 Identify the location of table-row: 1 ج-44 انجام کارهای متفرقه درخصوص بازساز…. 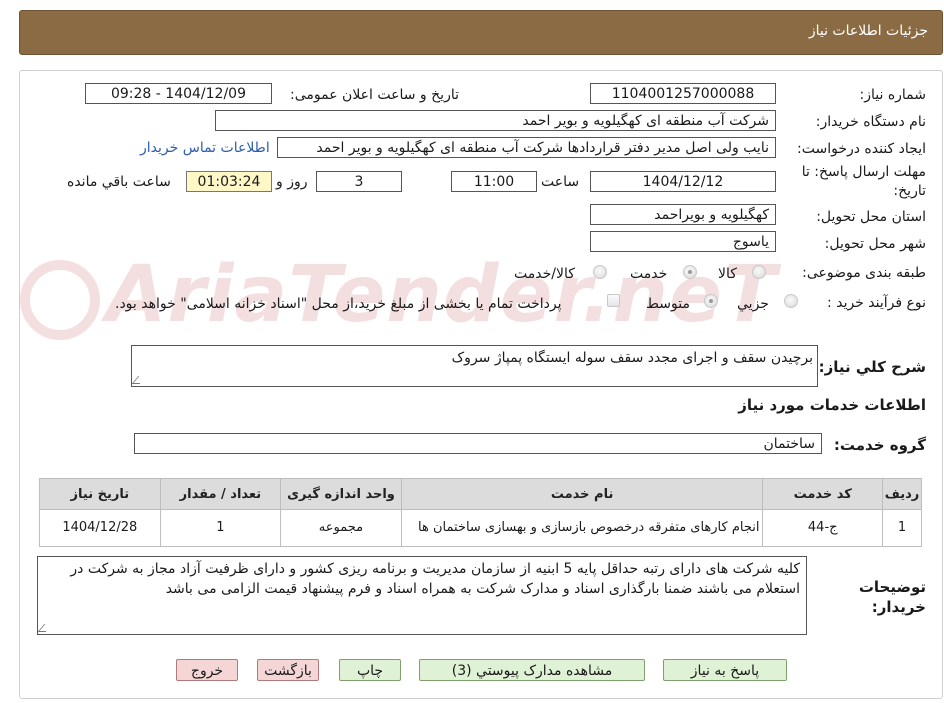
(480, 528).